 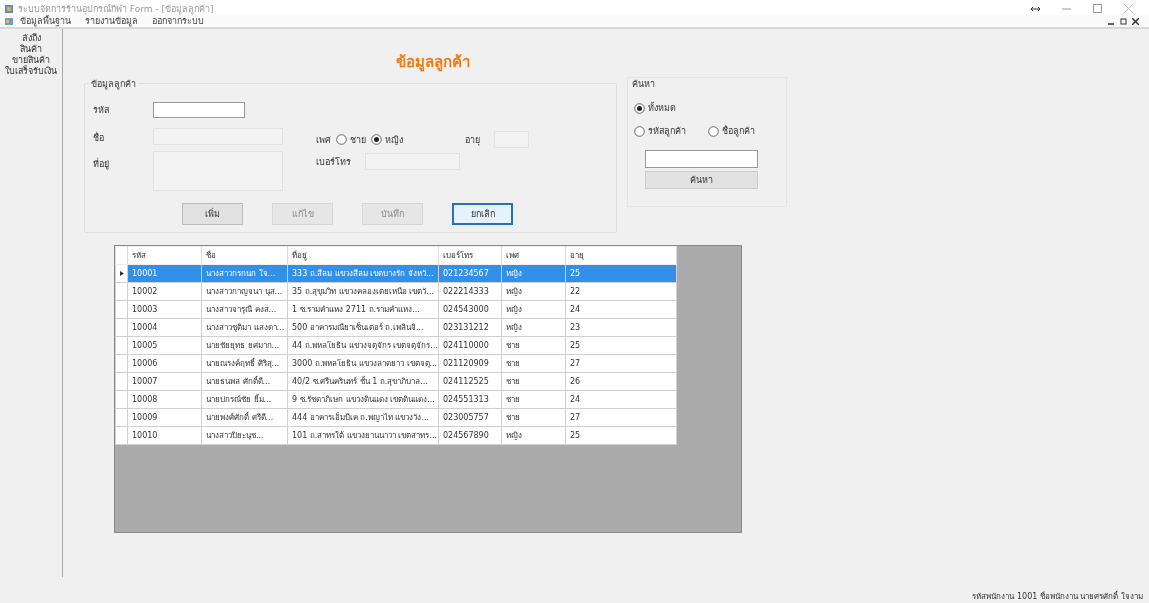 I want to click on field-label: รหัส, so click(x=101, y=110).